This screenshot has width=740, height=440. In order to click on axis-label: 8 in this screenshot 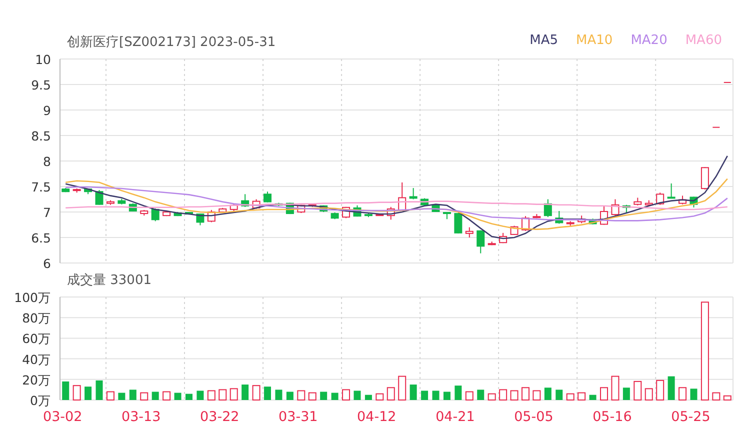, I will do `click(47, 161)`.